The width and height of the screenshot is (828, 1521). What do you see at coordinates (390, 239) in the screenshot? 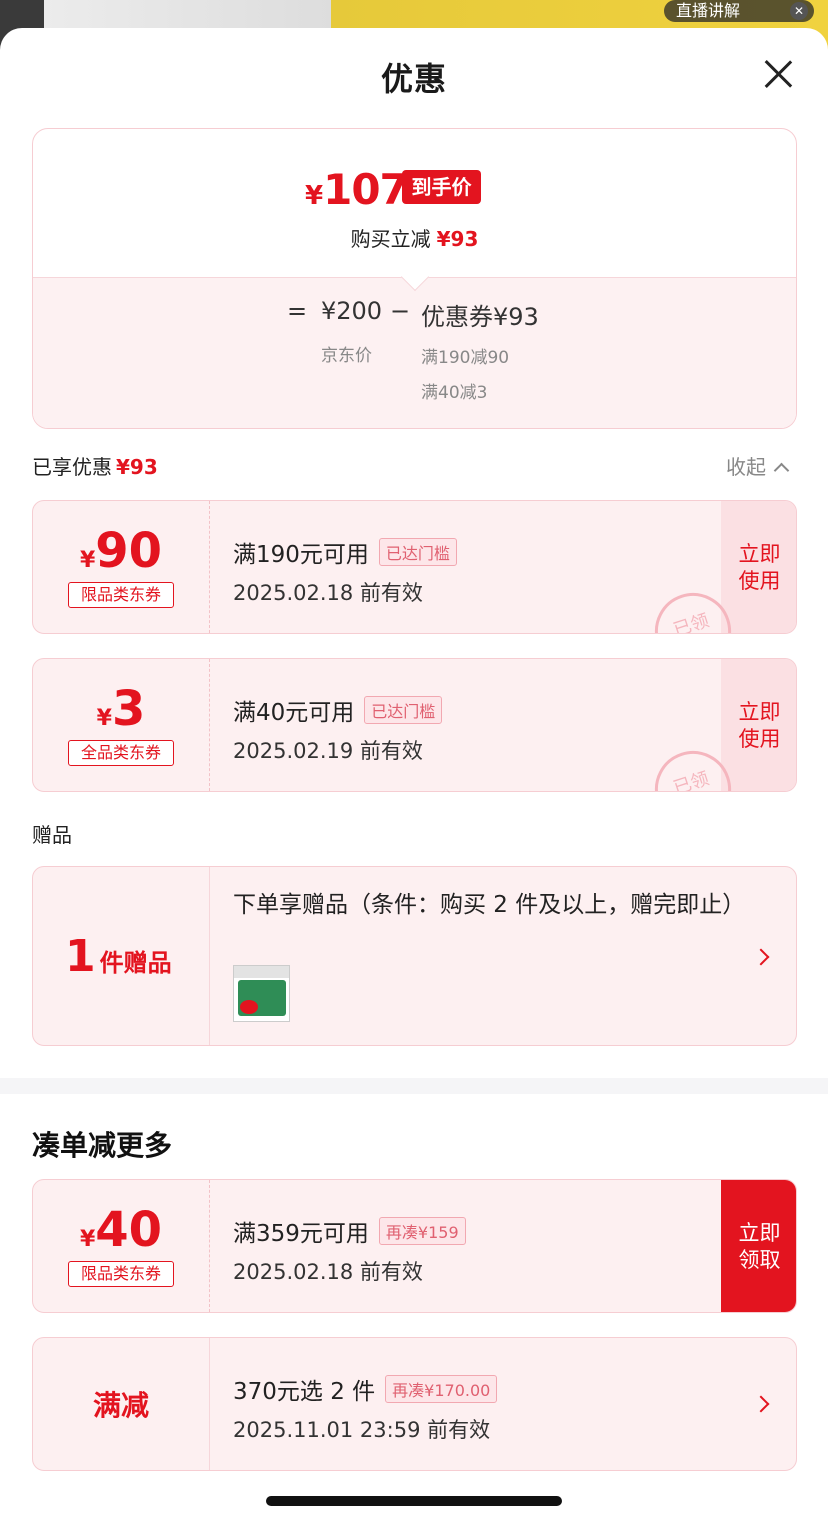
I see `reduction-label: 购买立减` at bounding box center [390, 239].